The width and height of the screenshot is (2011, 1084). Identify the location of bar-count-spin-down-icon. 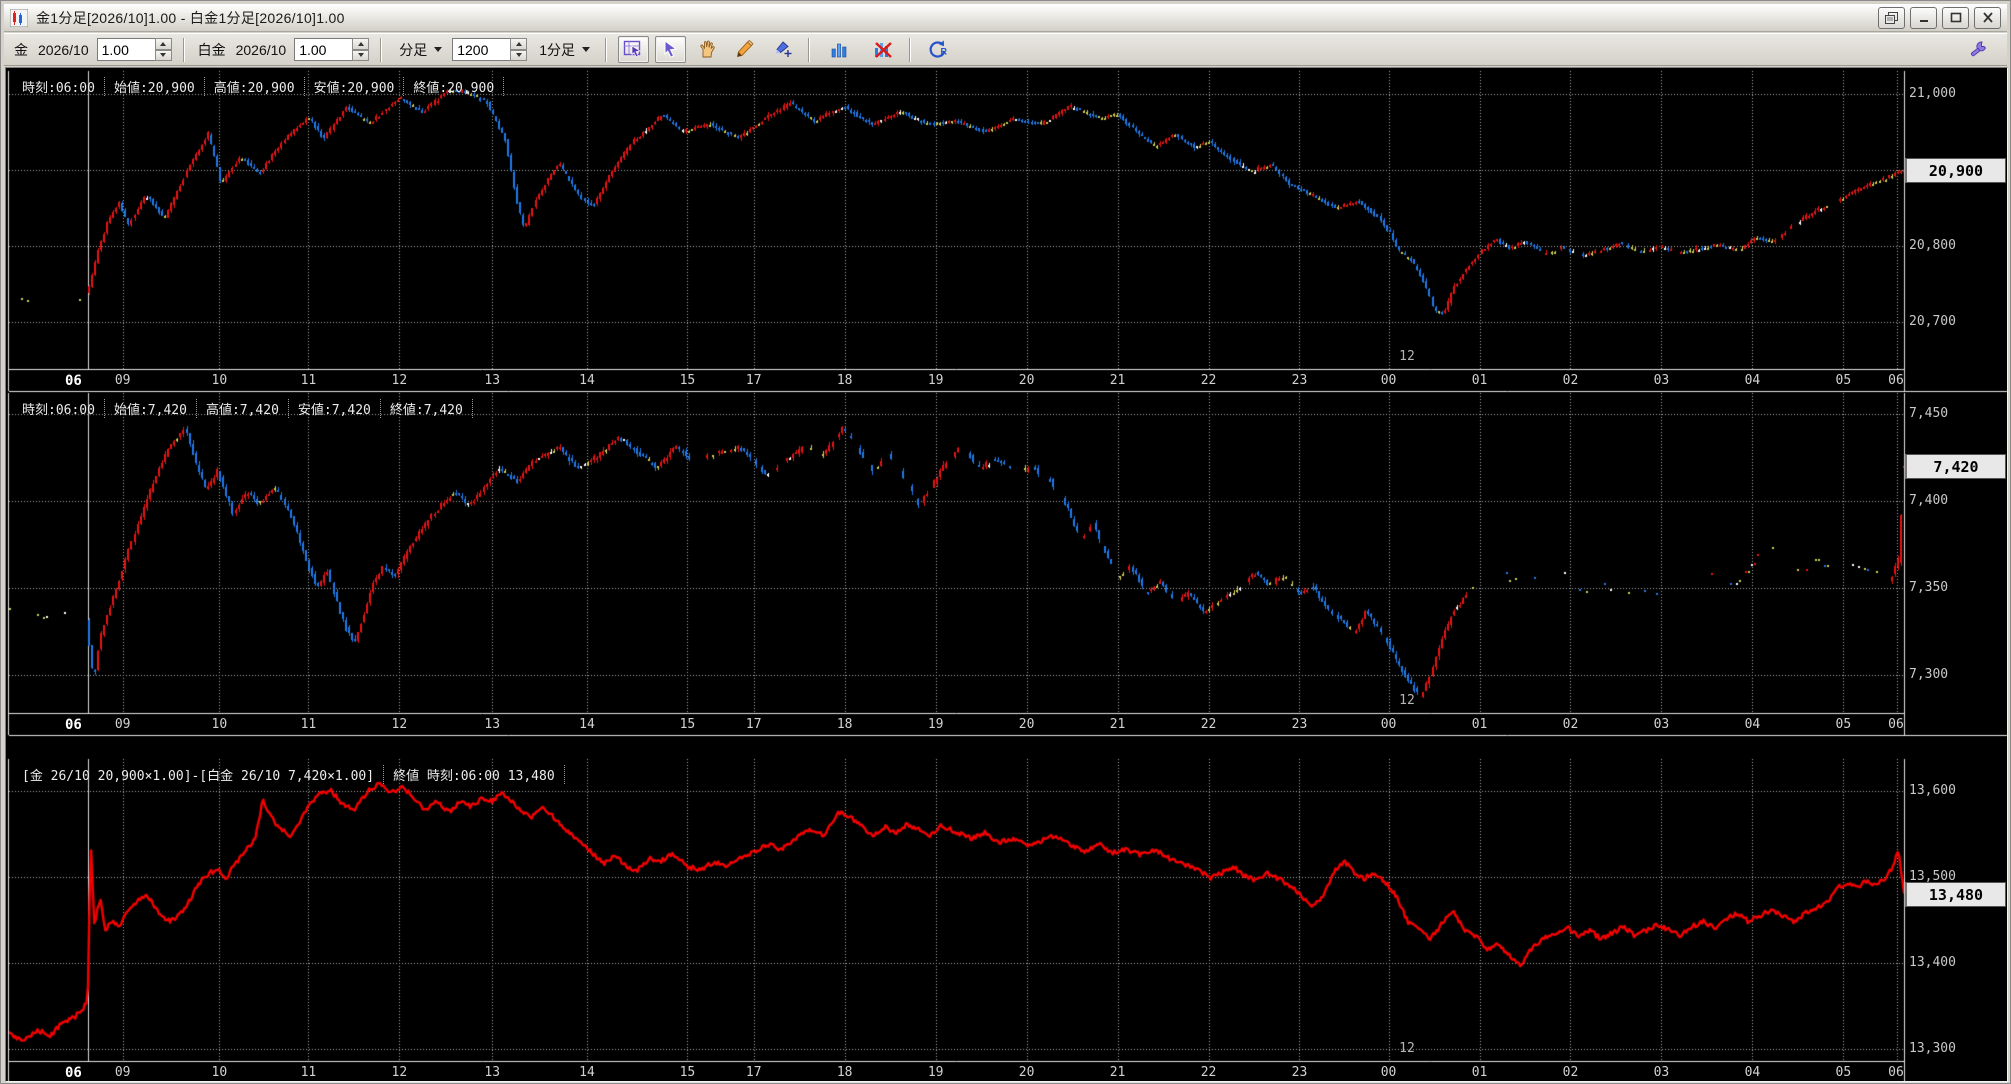
(519, 55).